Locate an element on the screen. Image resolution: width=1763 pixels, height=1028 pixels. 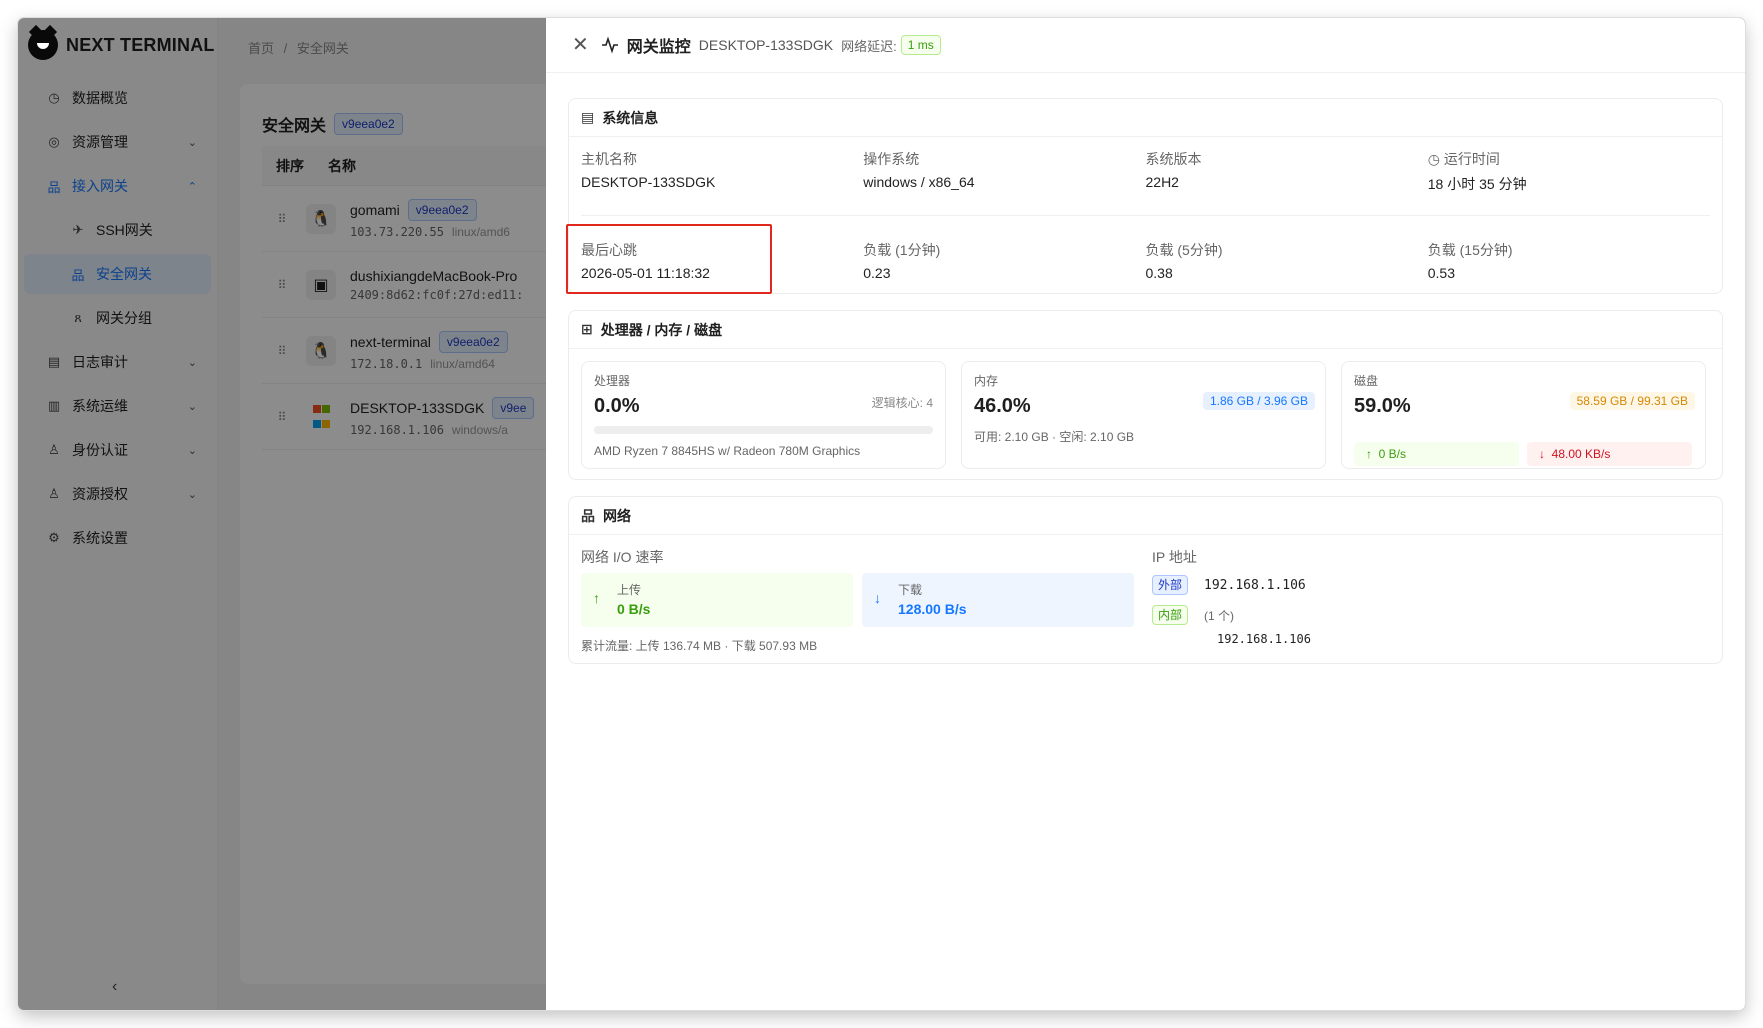
load1-value: 0.23 is located at coordinates (877, 273).